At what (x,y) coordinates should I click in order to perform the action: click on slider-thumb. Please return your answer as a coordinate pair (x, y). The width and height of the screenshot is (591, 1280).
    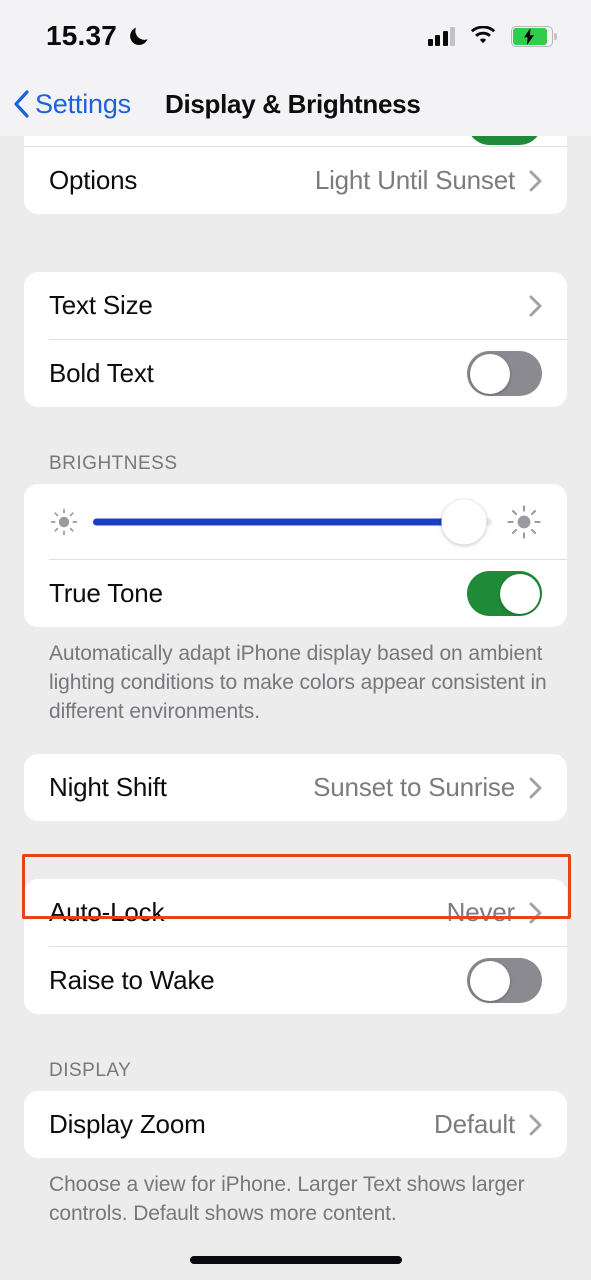
    Looking at the image, I should click on (464, 521).